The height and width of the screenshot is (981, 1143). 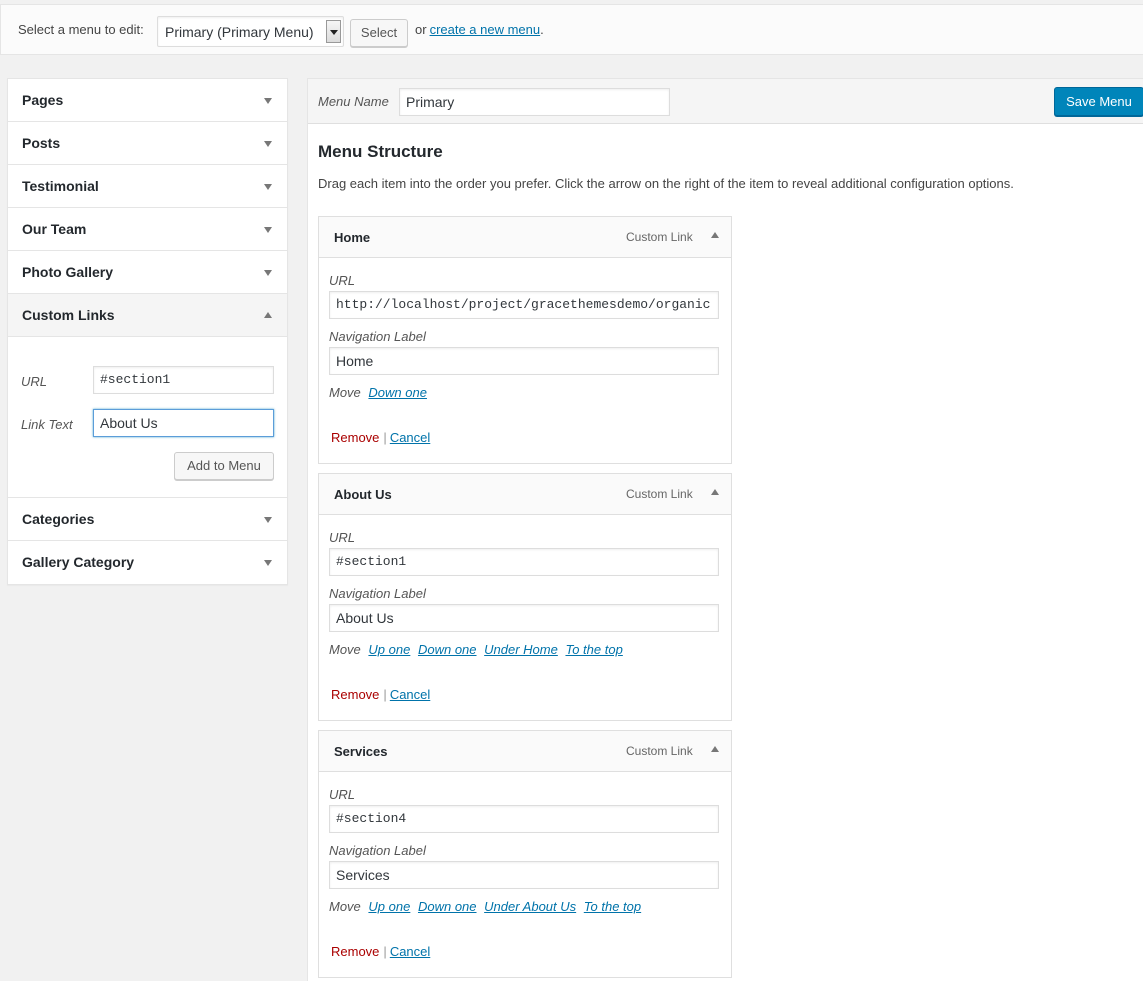 I want to click on move-links: Move Down one, so click(x=378, y=392).